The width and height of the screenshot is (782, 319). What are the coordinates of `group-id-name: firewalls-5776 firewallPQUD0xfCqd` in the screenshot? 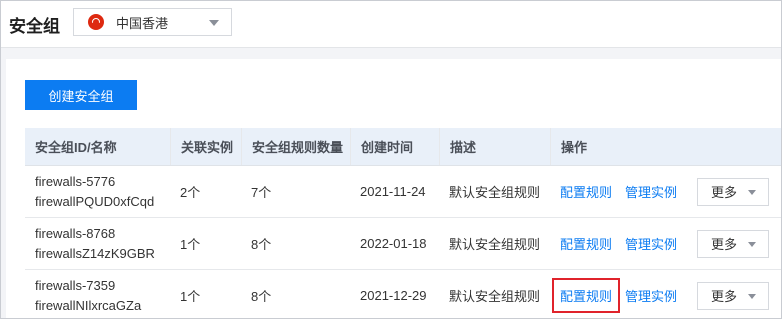 It's located at (94, 192).